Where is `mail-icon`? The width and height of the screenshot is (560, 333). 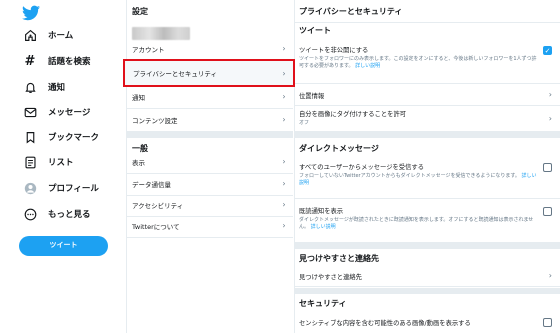 mail-icon is located at coordinates (30, 112).